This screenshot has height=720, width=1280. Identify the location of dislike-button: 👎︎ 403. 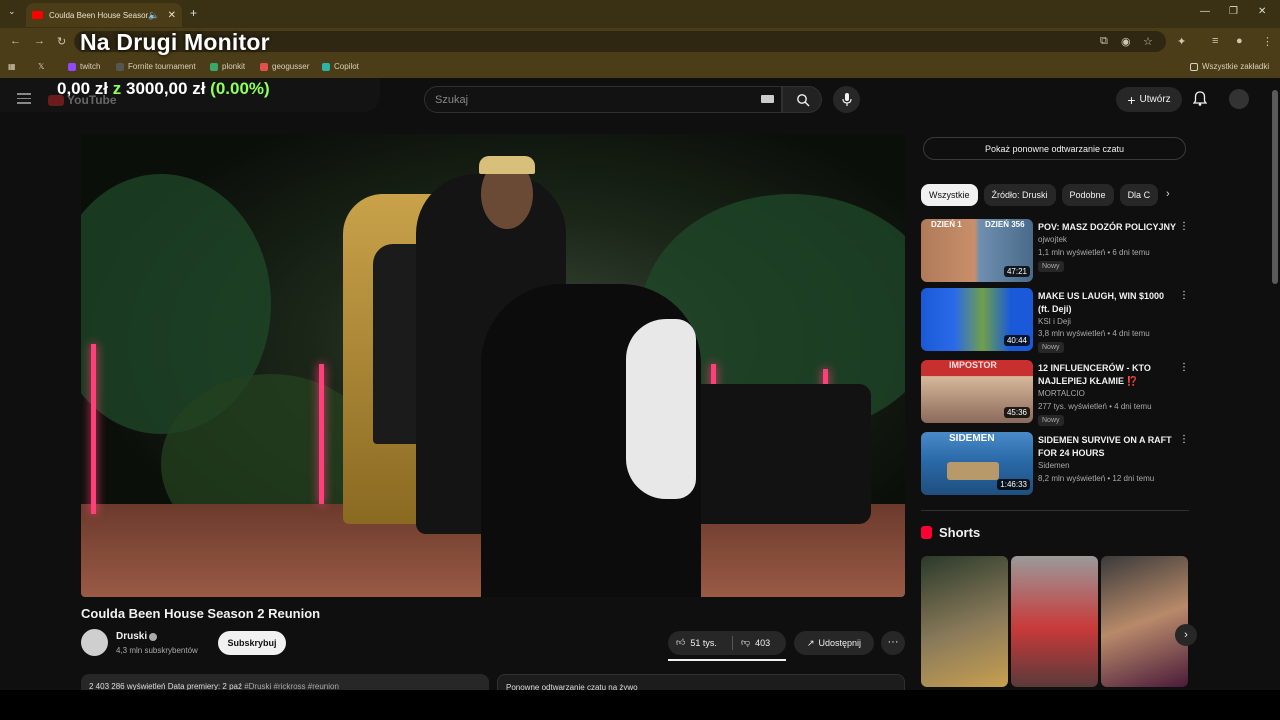
(755, 642).